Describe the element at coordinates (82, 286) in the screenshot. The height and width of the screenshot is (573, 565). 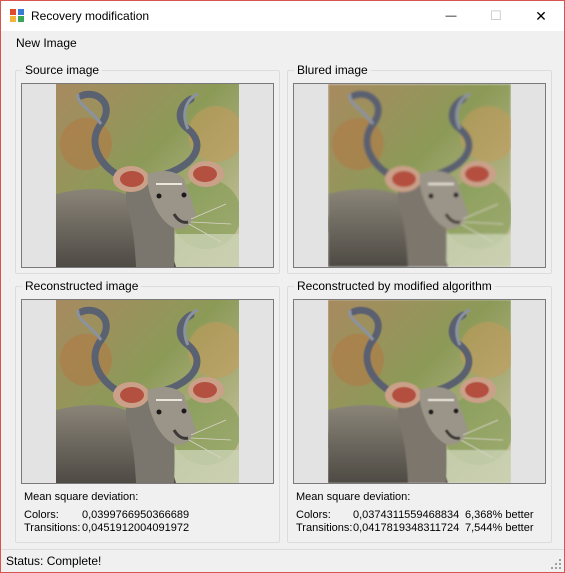
I see `reconstructed-image-title: Reconstructed image` at that location.